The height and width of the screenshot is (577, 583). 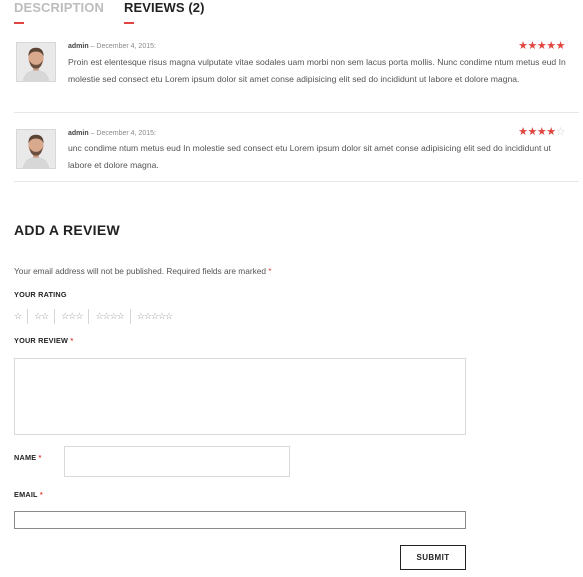 I want to click on name-field, so click(x=177, y=461).